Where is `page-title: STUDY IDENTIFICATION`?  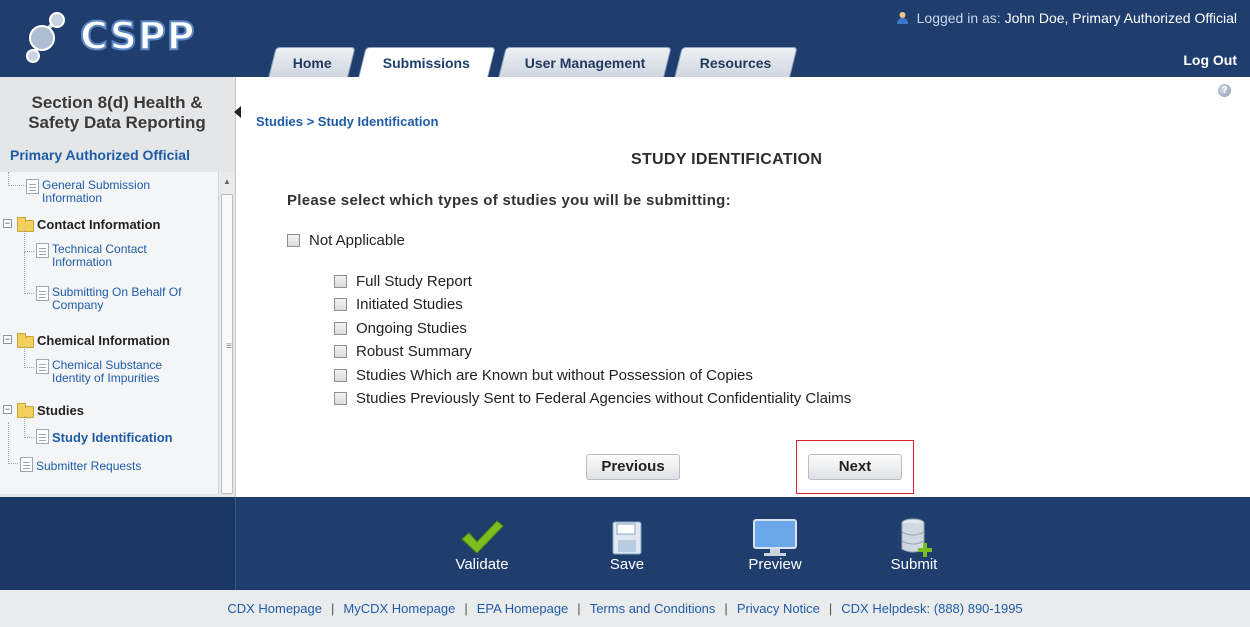 page-title: STUDY IDENTIFICATION is located at coordinates (727, 159).